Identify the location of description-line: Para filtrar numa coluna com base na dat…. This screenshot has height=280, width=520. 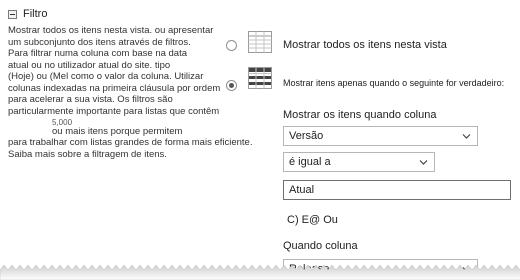
(98, 53).